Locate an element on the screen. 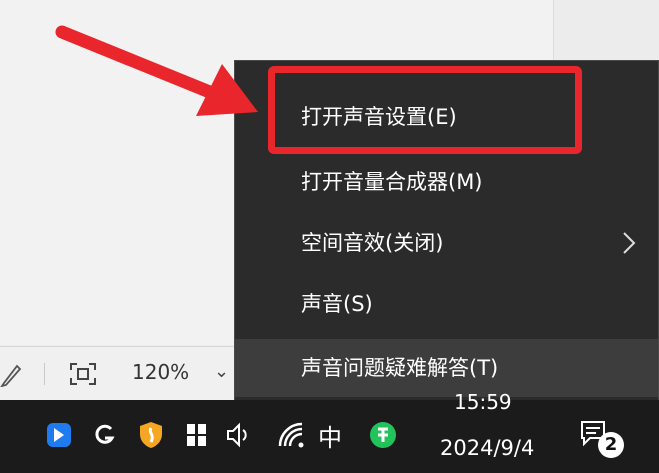 The image size is (659, 473). menu-item-label: 声音问题疑难解答(T) is located at coordinates (400, 368).